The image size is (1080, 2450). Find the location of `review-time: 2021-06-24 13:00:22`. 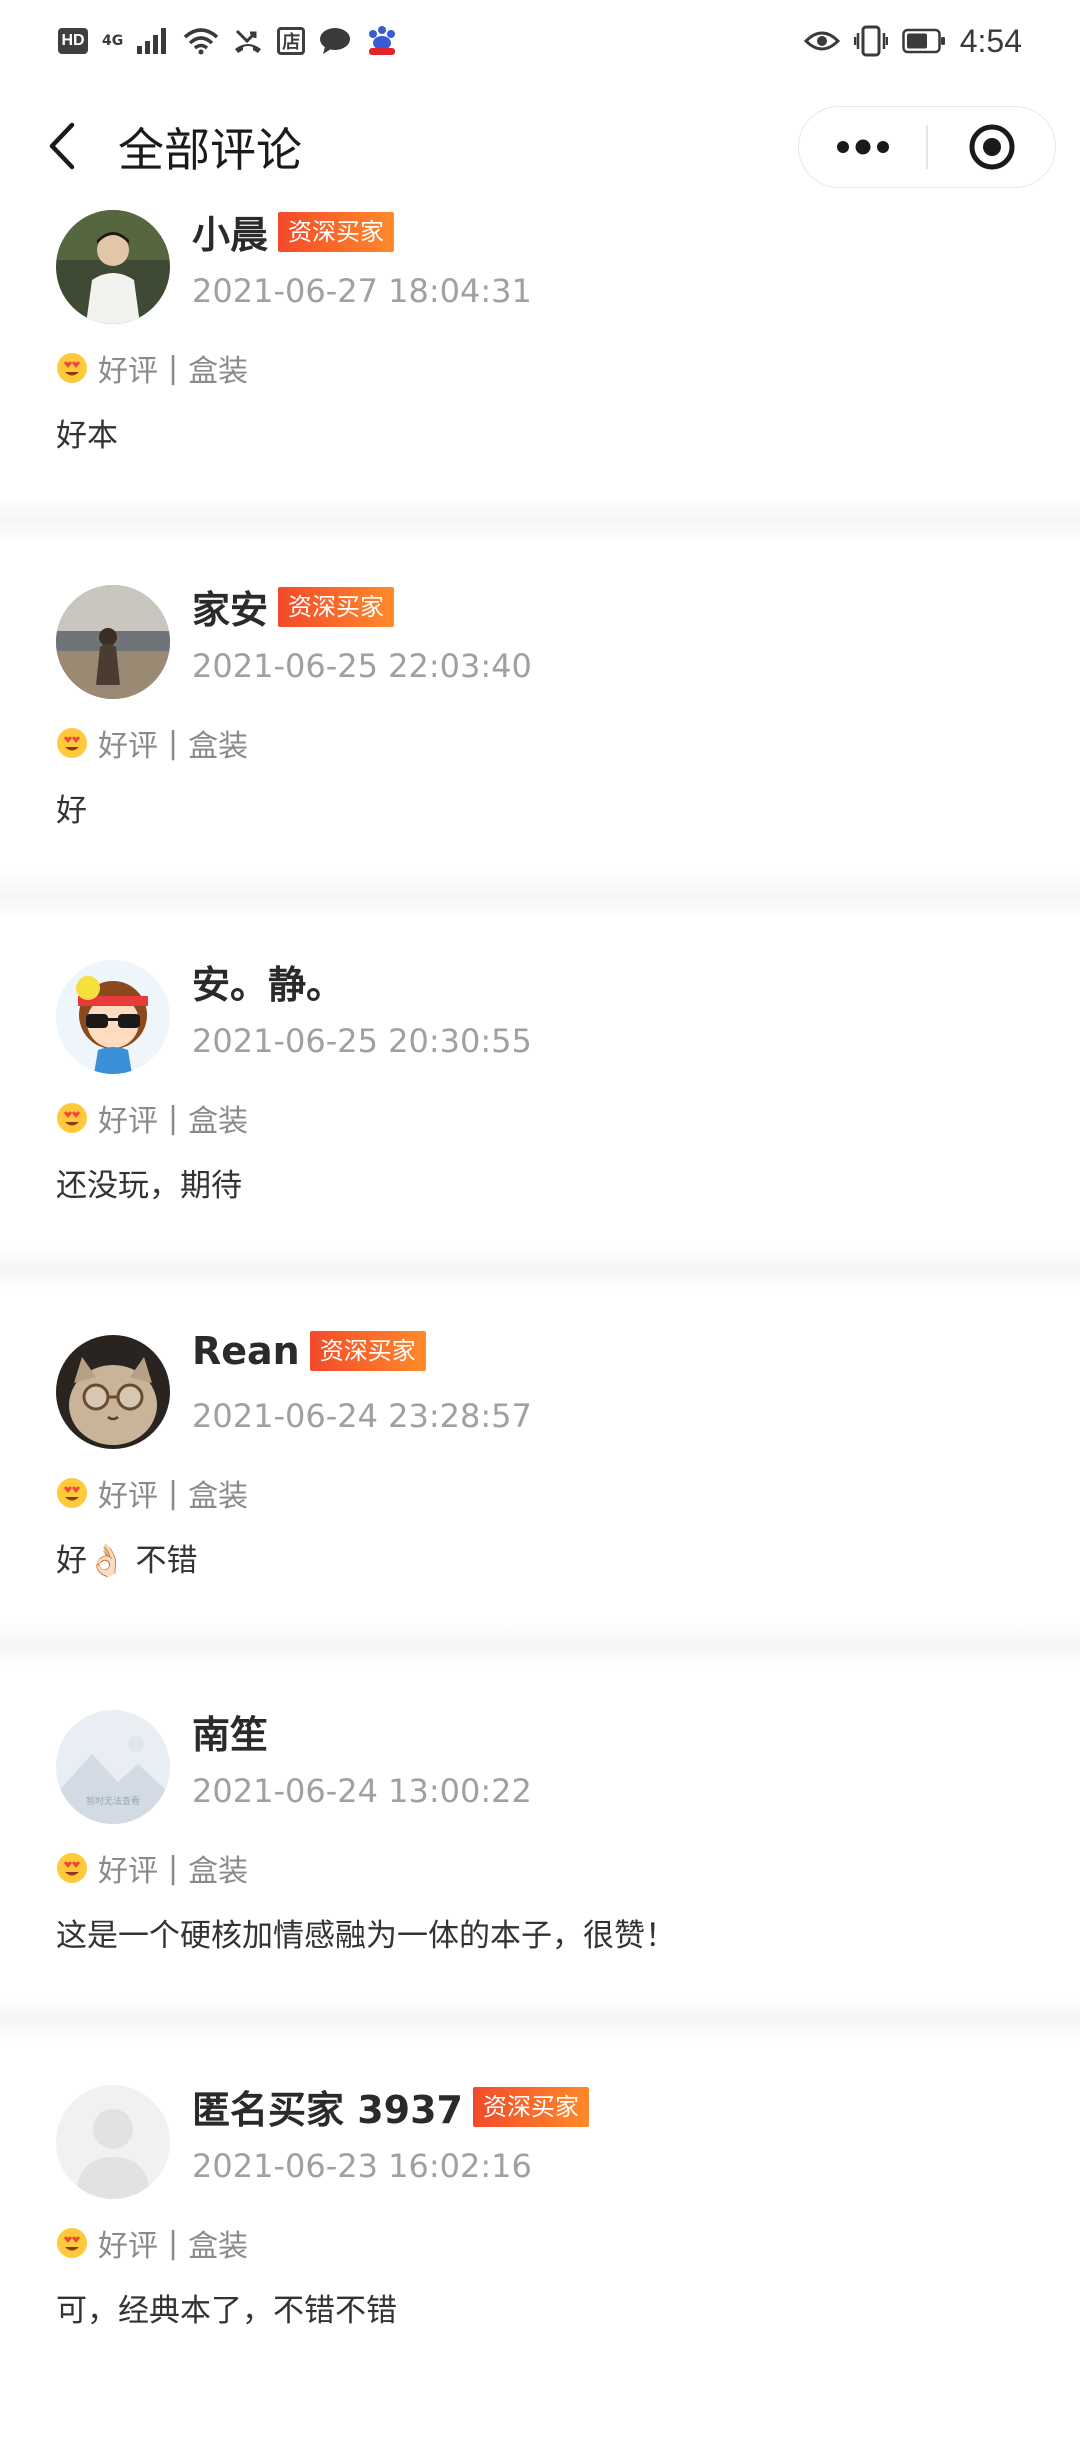

review-time: 2021-06-24 13:00:22 is located at coordinates (362, 1791).